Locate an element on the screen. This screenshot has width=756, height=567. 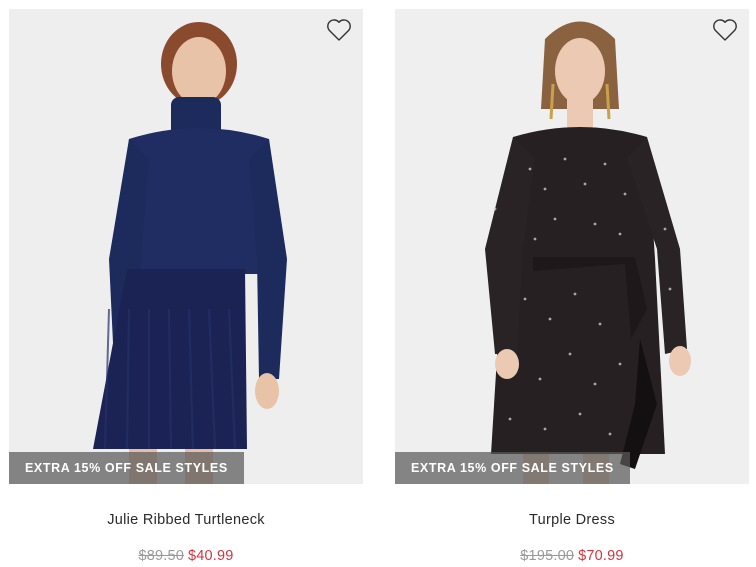
product-price: $89.50 $40.99 is located at coordinates (186, 556).